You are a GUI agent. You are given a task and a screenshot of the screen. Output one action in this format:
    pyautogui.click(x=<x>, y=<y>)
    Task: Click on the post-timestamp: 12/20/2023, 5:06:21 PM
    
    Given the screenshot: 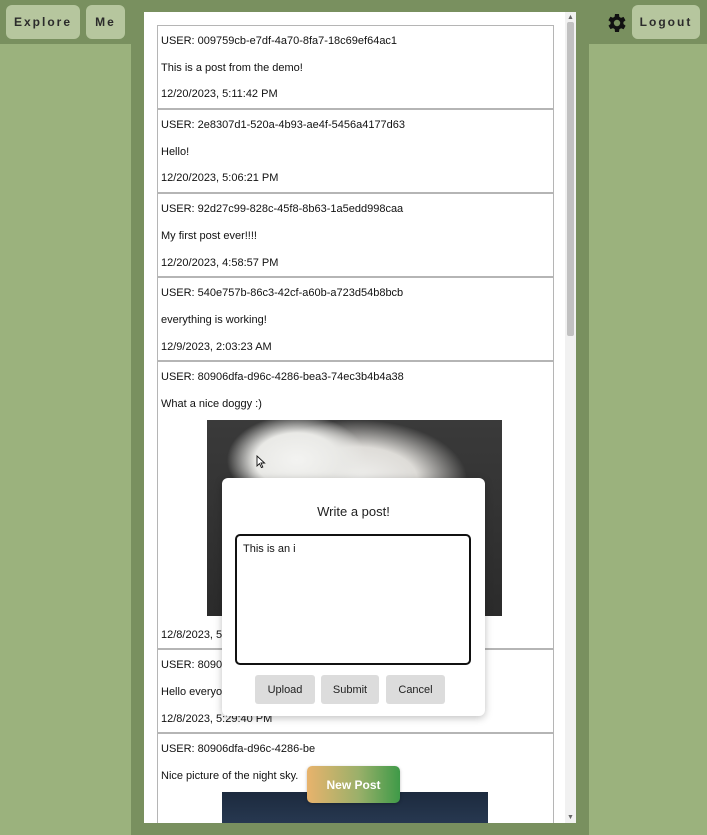 What is the action you would take?
    pyautogui.click(x=220, y=178)
    